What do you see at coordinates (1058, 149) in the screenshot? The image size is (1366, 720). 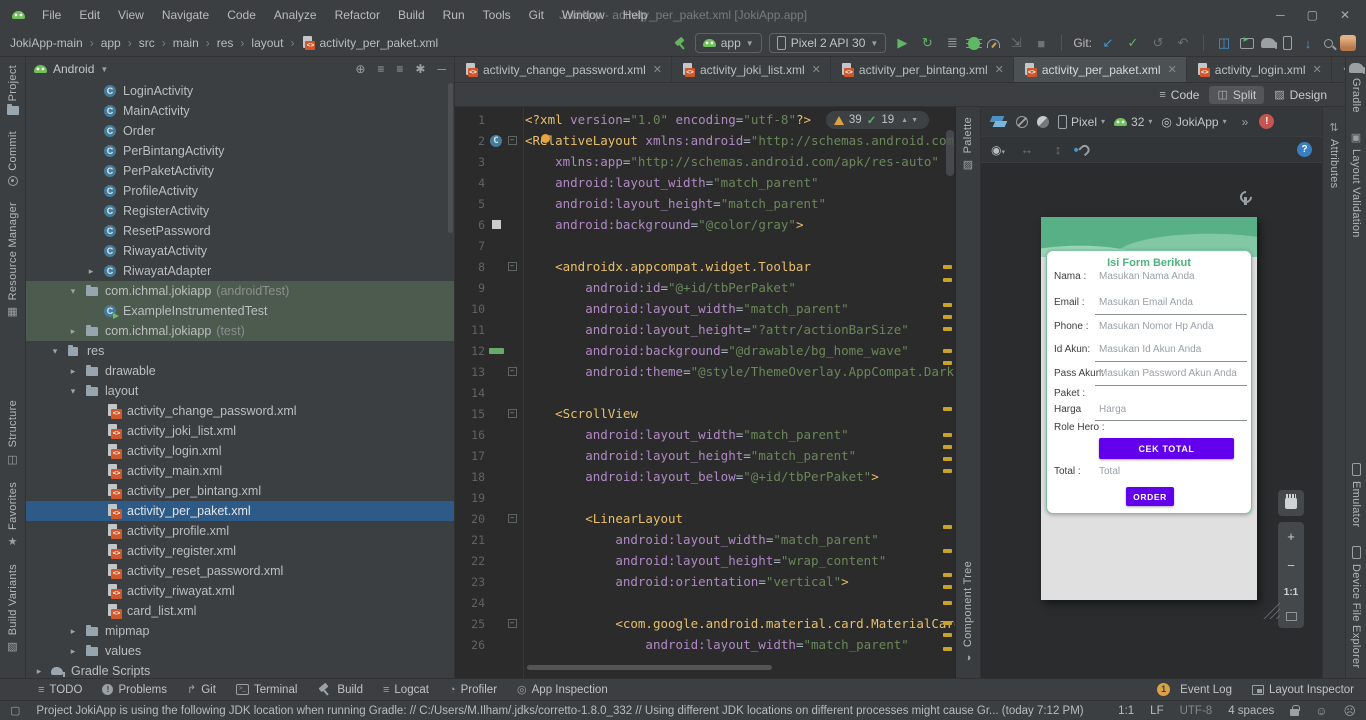 I see `pan-vertical-icon: ↕` at bounding box center [1058, 149].